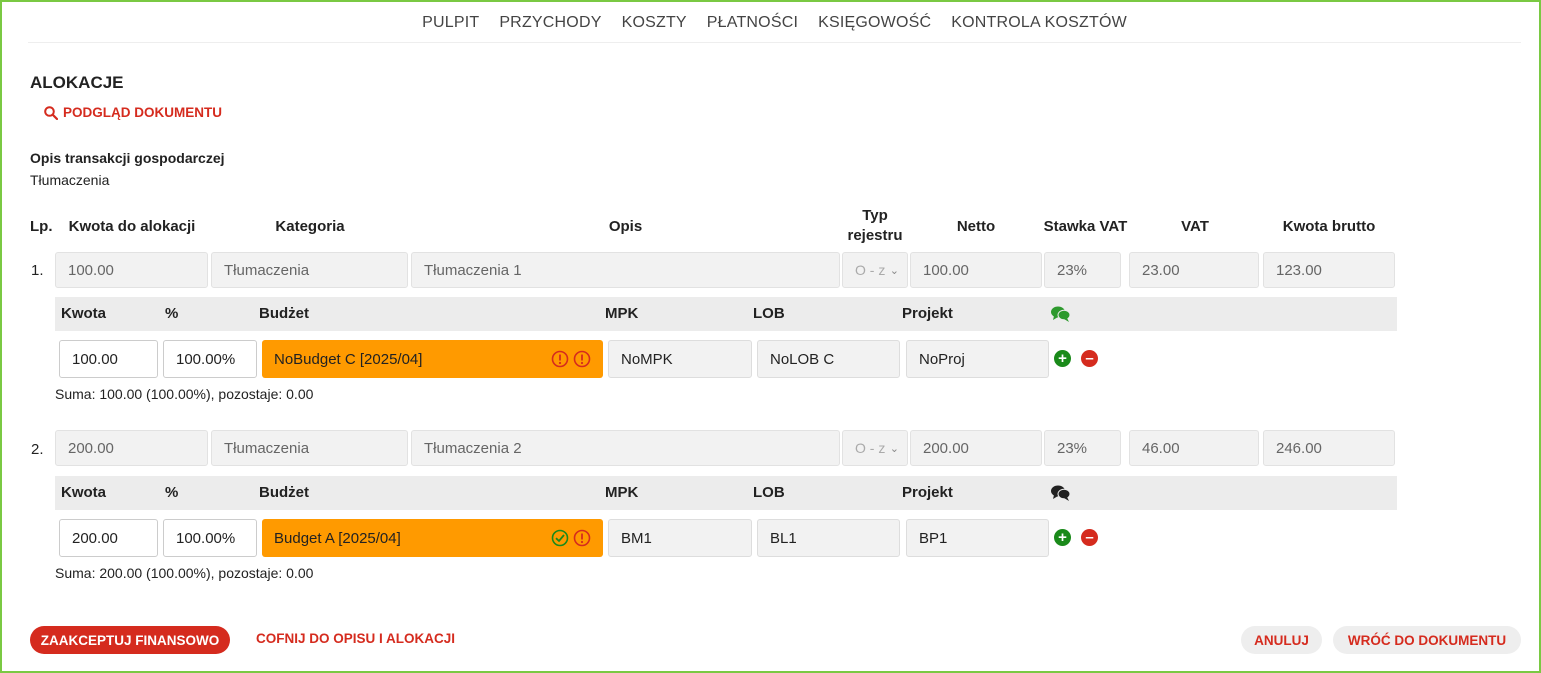 The image size is (1541, 673). Describe the element at coordinates (108, 538) in the screenshot. I see `allocation-amount-input: 200.00` at that location.